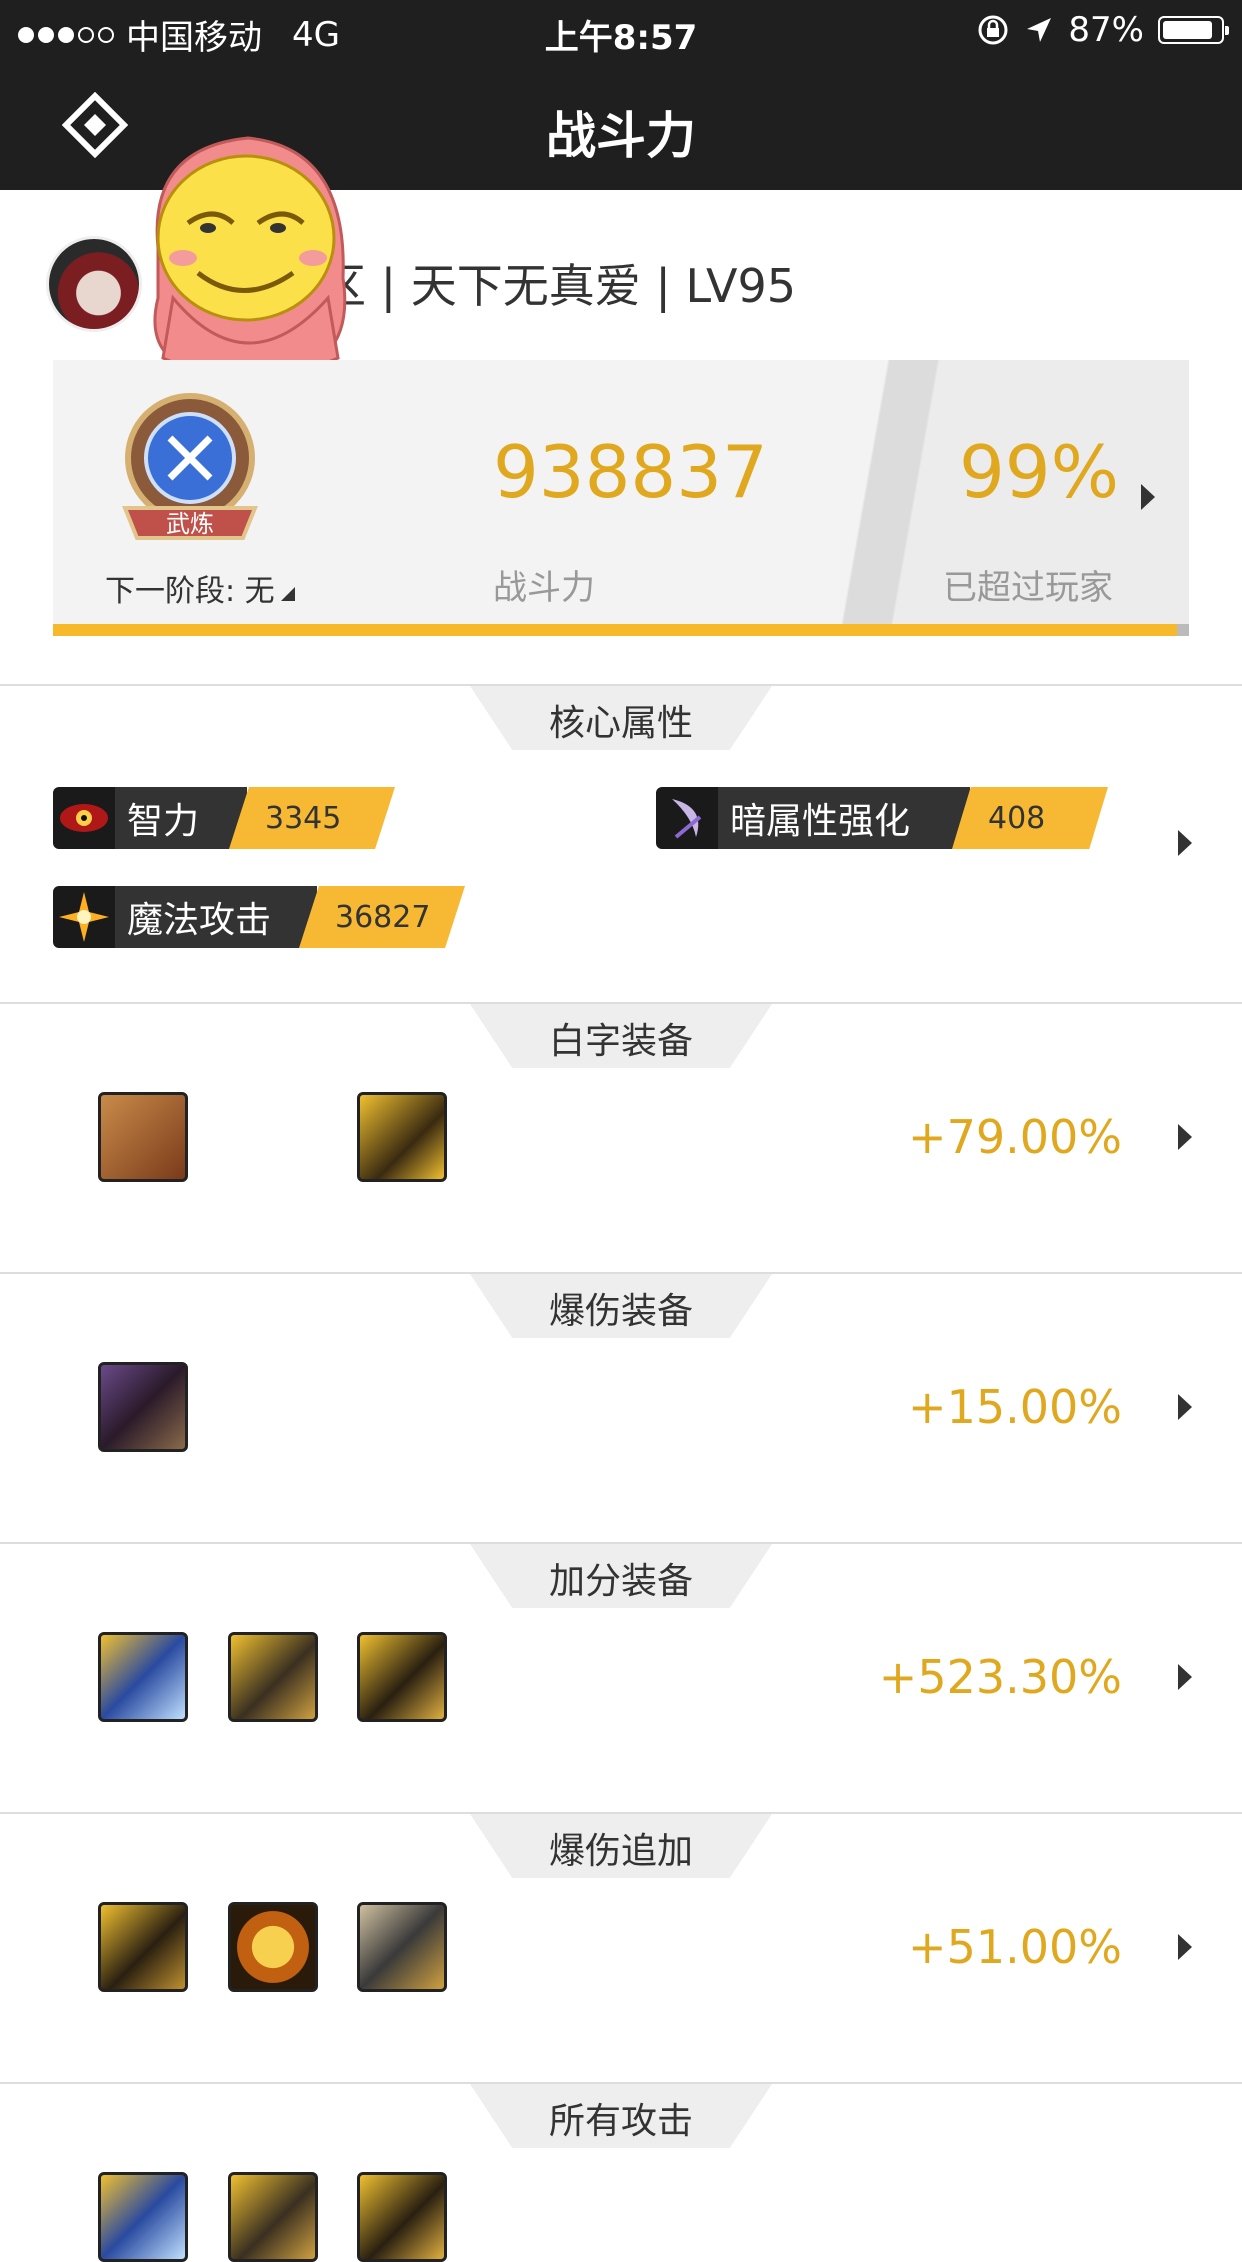  Describe the element at coordinates (1000, 1677) in the screenshot. I see `row-value: +523.30%` at that location.